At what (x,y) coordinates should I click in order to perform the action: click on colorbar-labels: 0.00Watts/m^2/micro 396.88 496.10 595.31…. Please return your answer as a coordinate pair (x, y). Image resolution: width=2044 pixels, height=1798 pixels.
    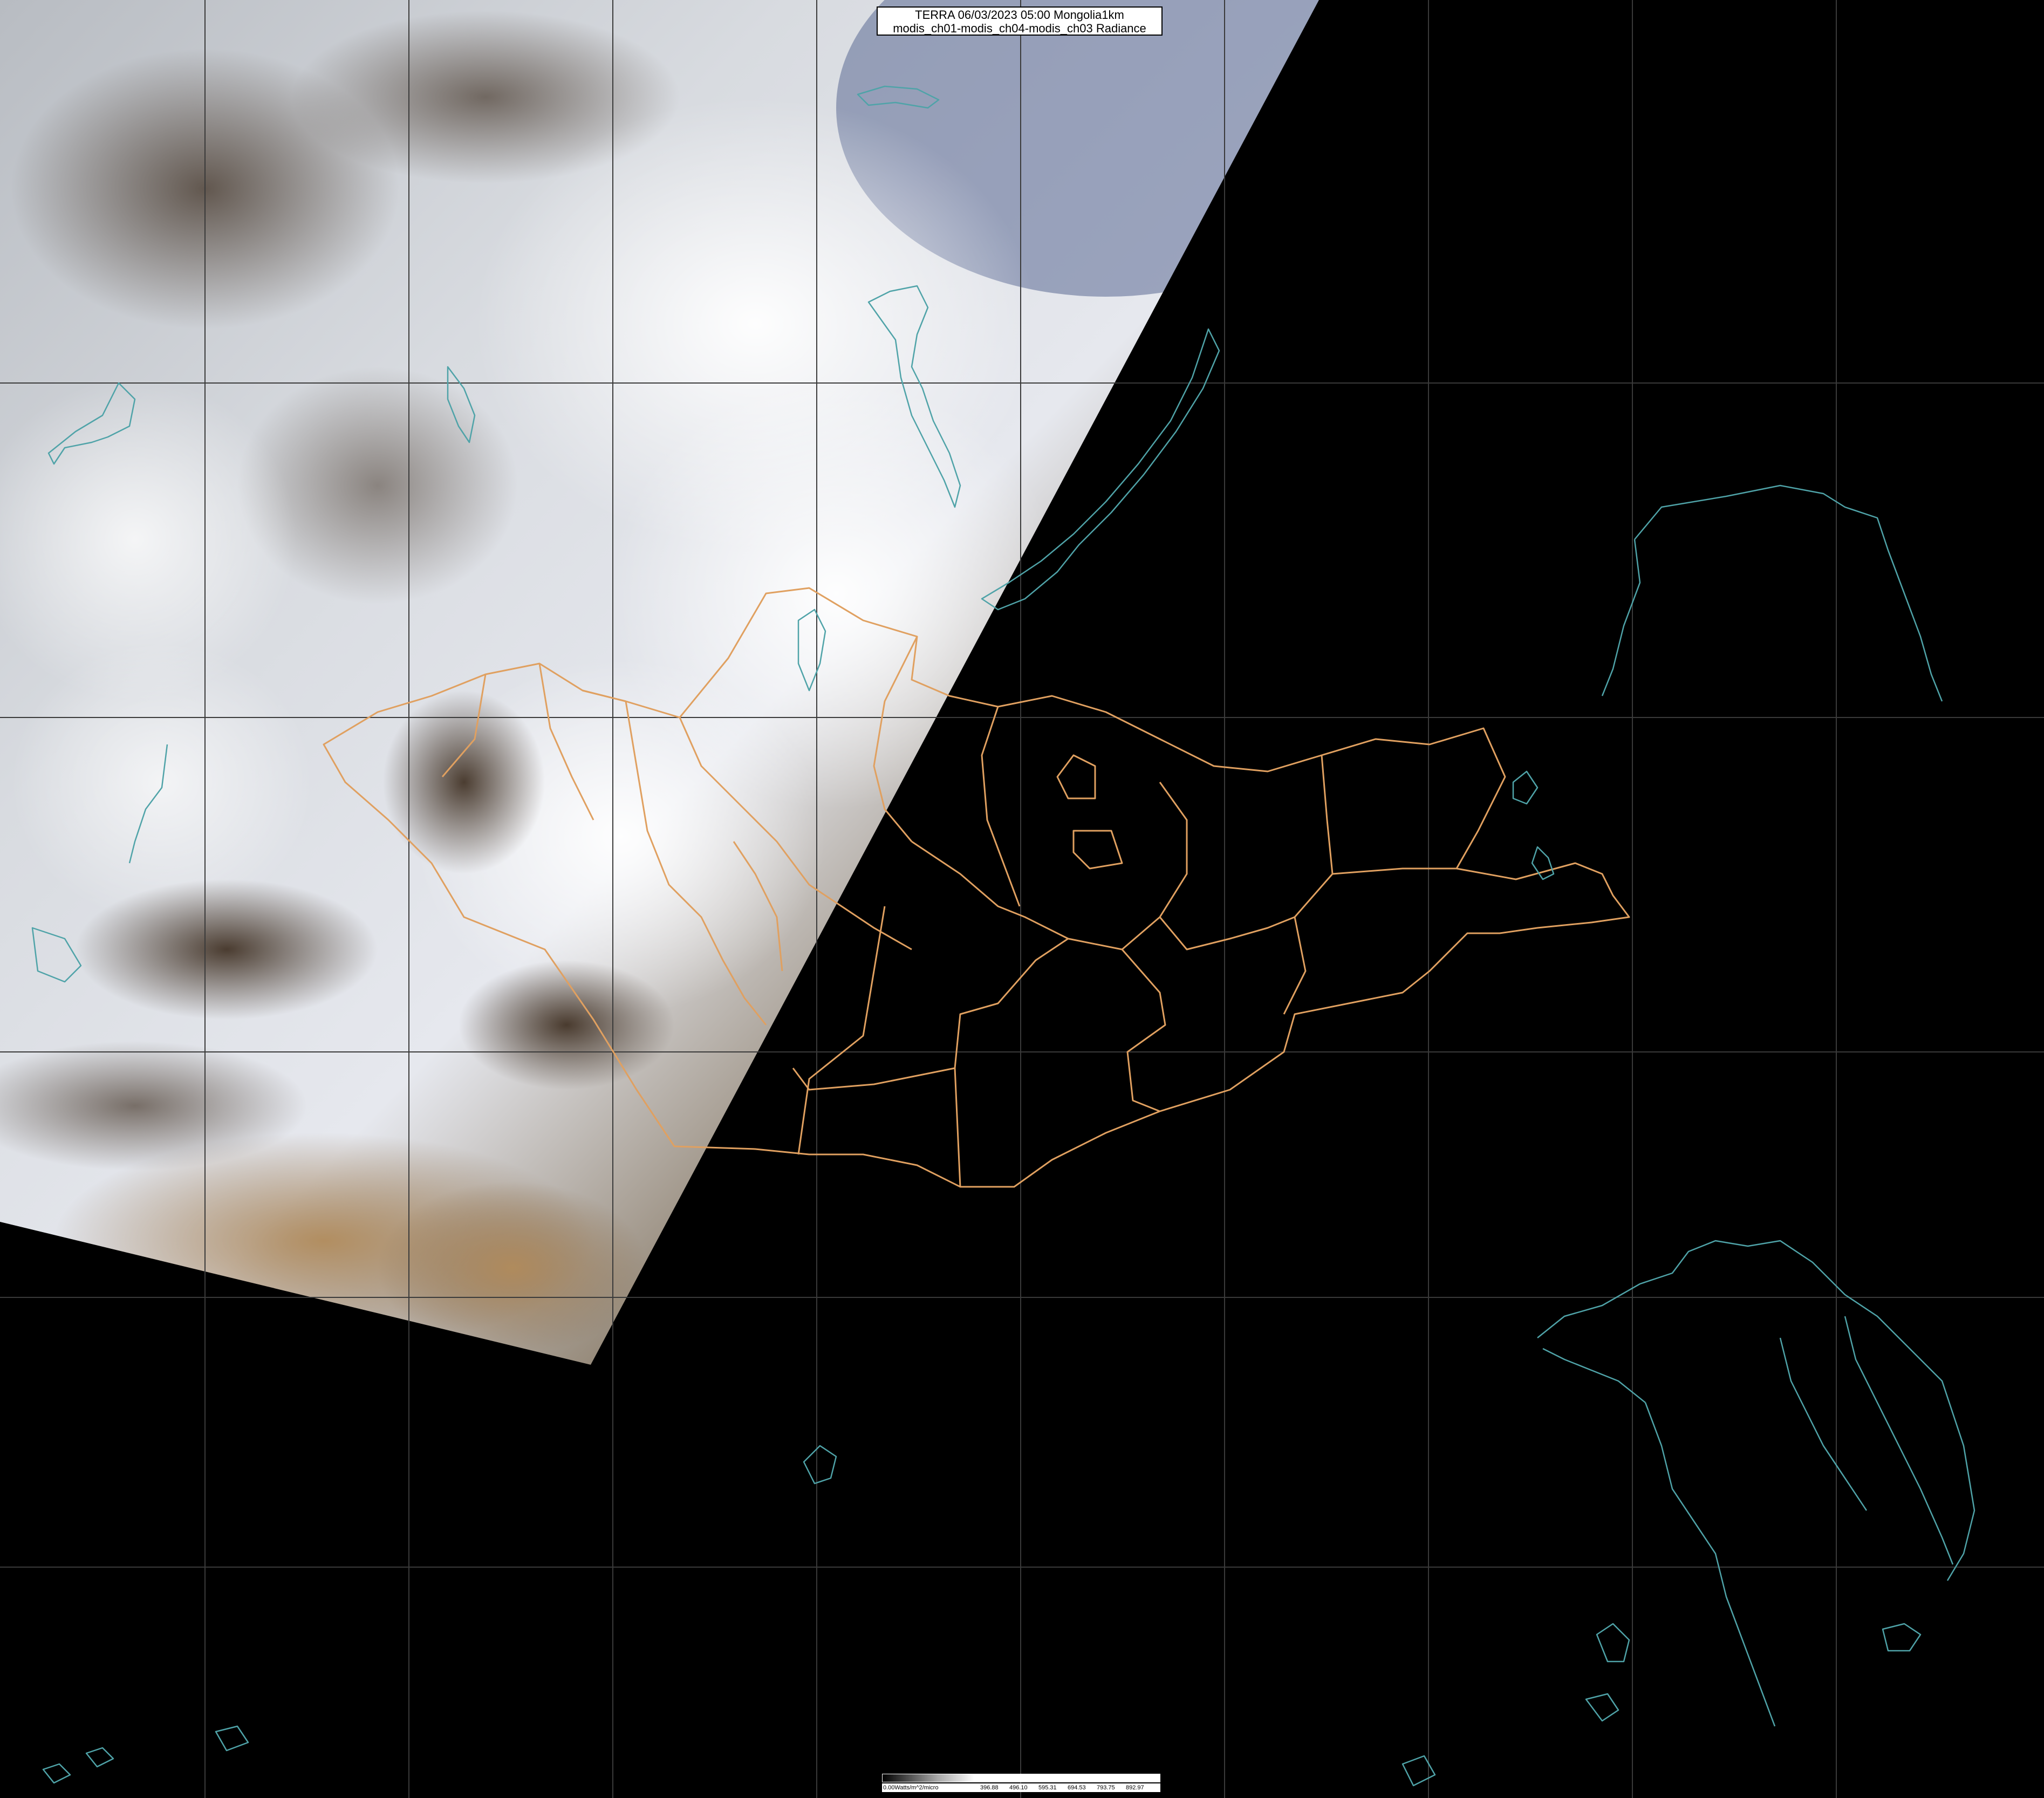
    Looking at the image, I should click on (1021, 1788).